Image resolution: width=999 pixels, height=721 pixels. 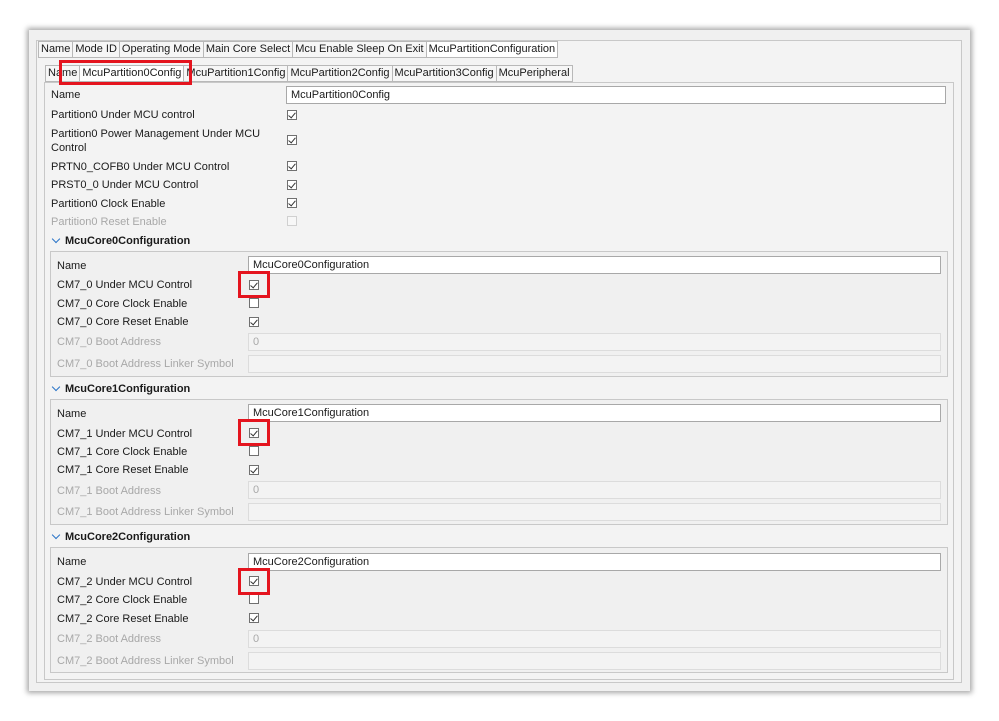 What do you see at coordinates (66, 95) in the screenshot?
I see `partition-name-label: Name` at bounding box center [66, 95].